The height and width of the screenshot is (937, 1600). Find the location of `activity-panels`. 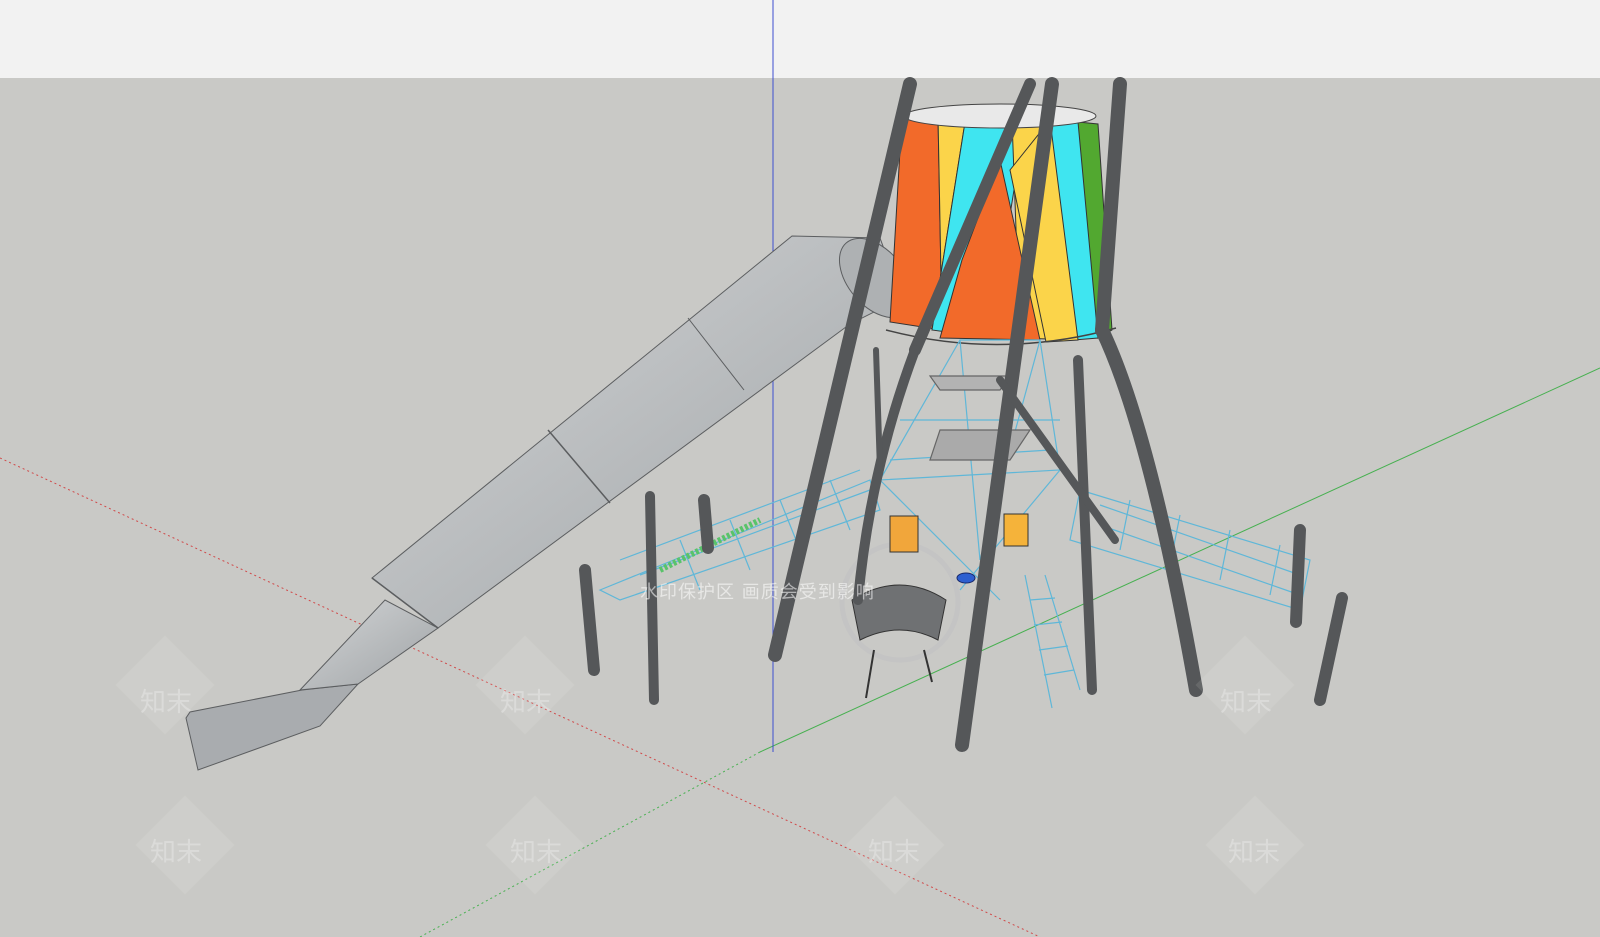

activity-panels is located at coordinates (959, 548).